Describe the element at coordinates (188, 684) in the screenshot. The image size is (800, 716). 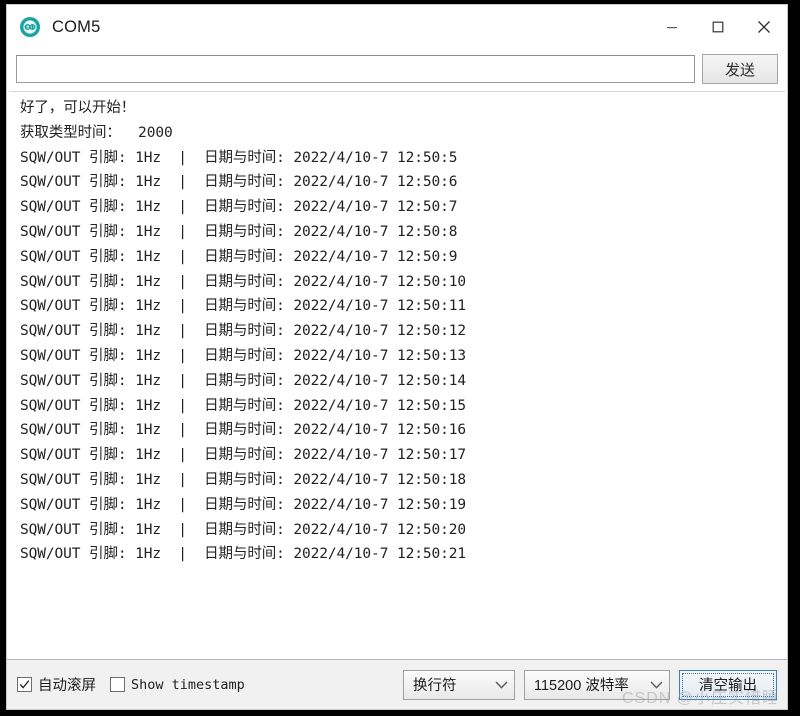
I see `show-timestamp-label: Show timestamp` at that location.